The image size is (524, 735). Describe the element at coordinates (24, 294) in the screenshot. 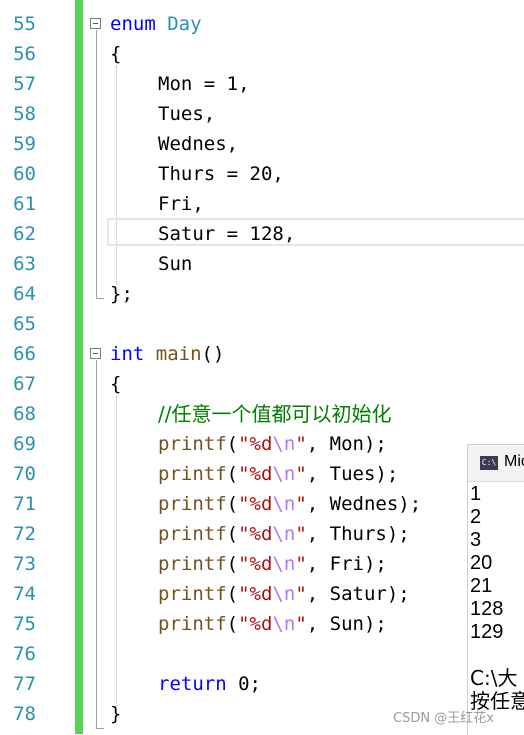

I see `line-number: 64` at that location.